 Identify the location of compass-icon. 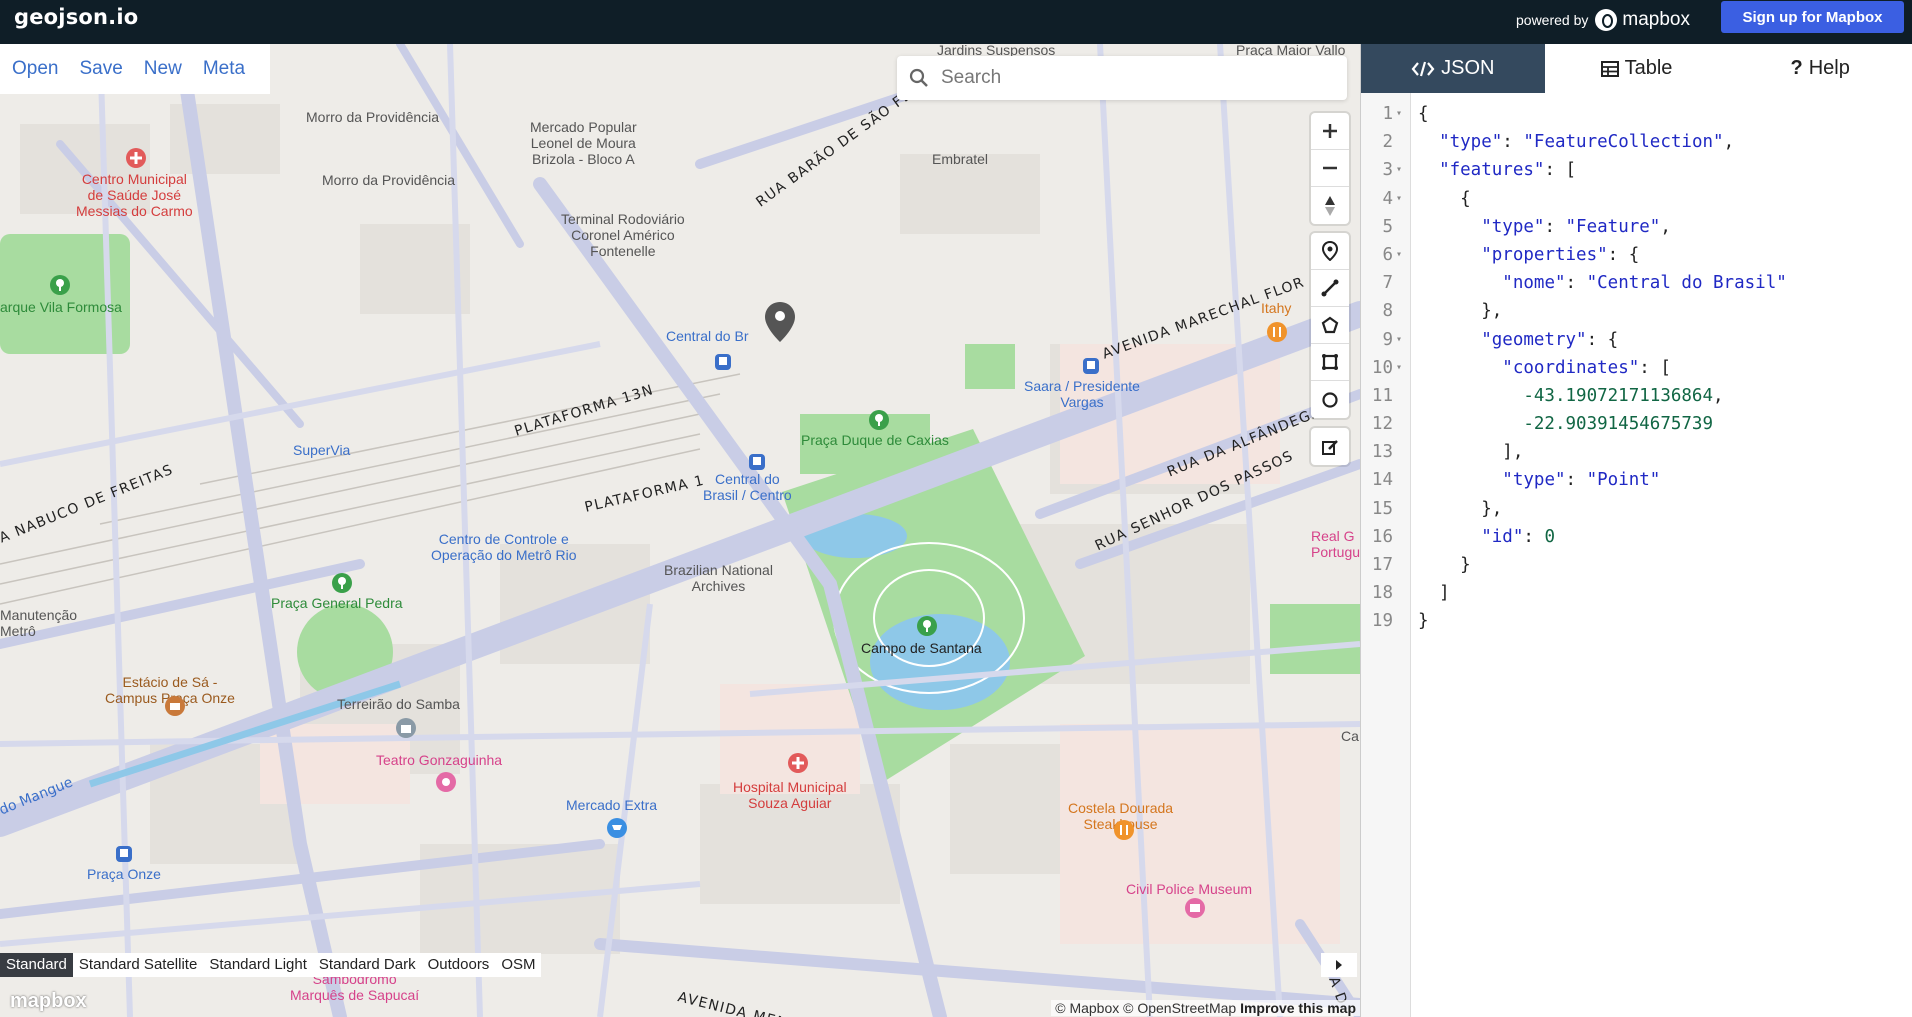
(1330, 205).